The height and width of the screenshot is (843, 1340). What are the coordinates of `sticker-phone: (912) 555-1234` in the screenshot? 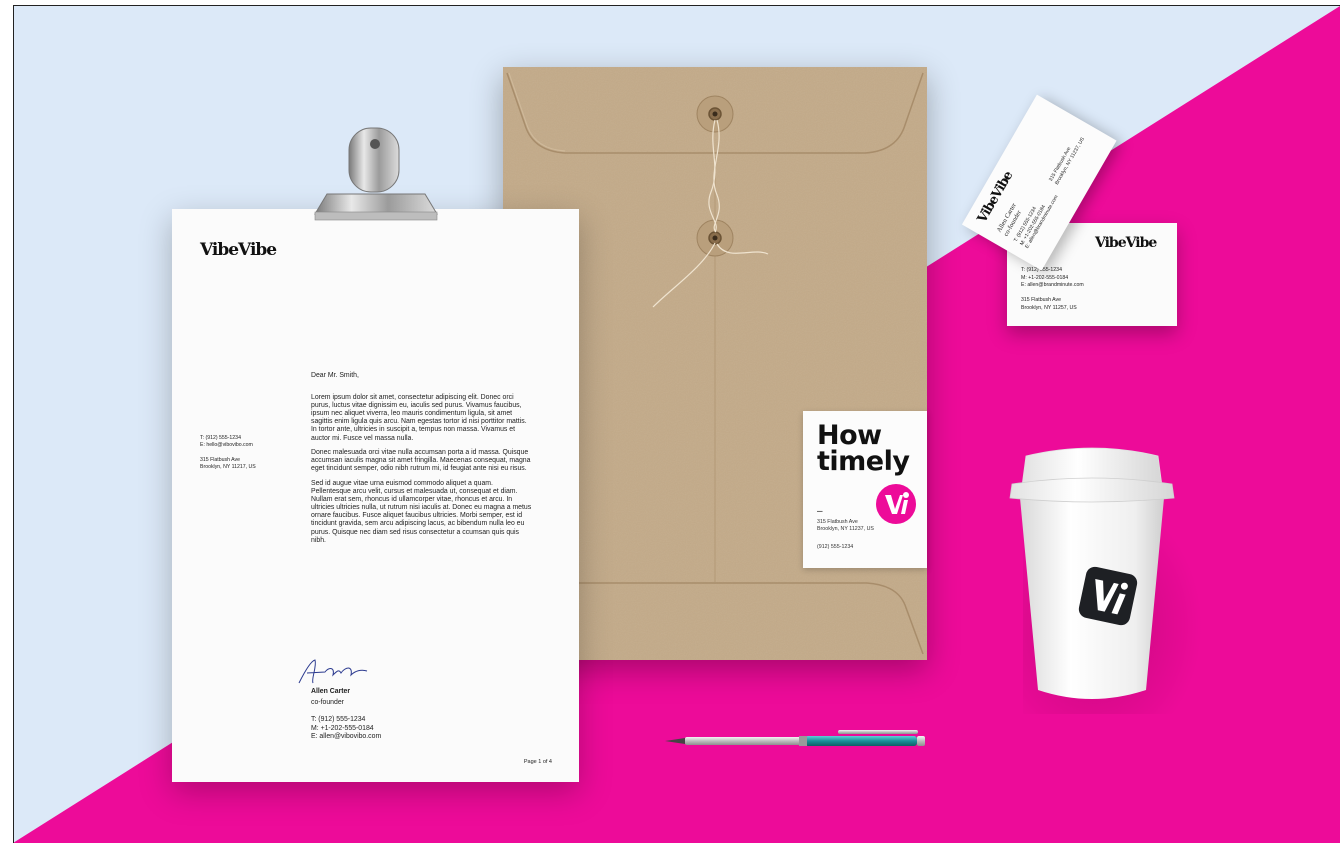 It's located at (835, 547).